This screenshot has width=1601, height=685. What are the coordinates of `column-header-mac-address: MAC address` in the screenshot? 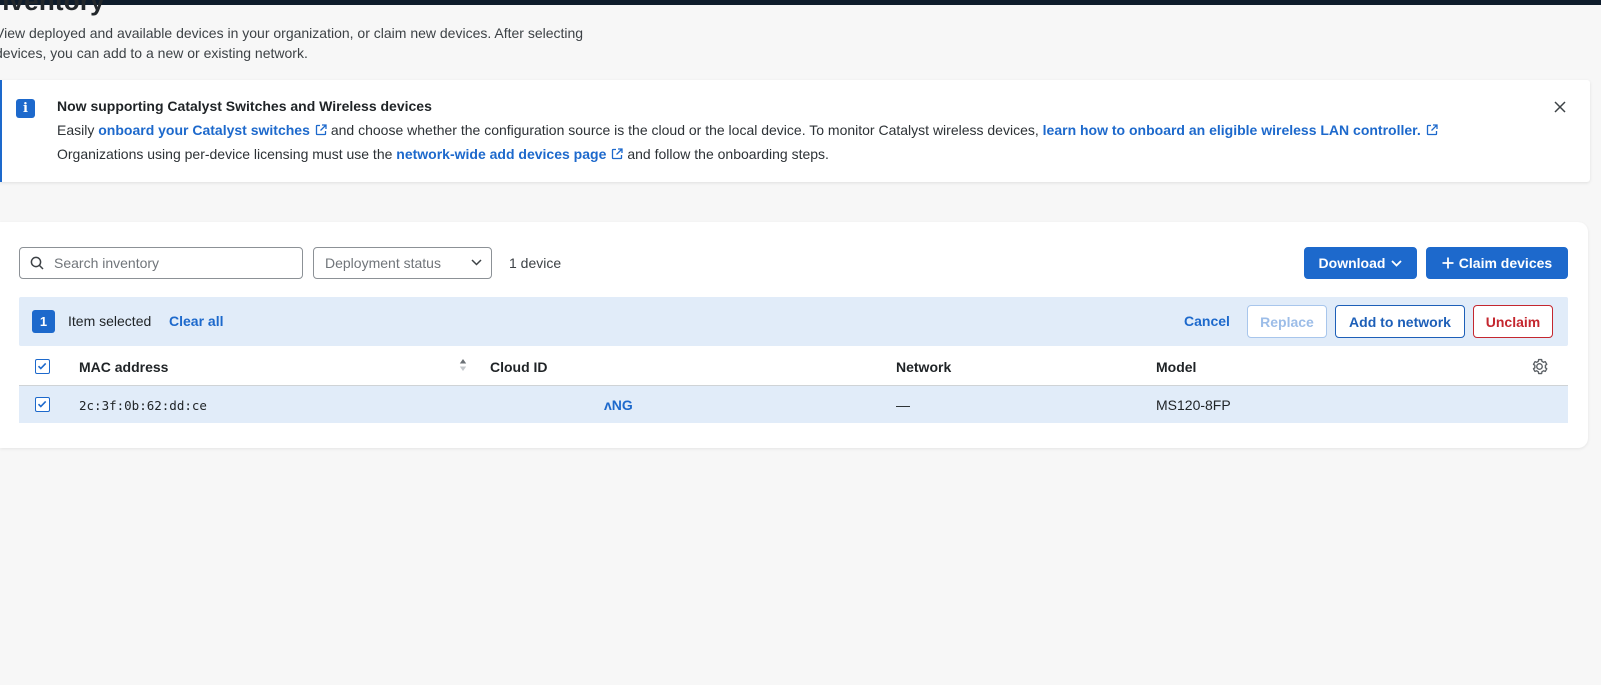 It's located at (123, 367).